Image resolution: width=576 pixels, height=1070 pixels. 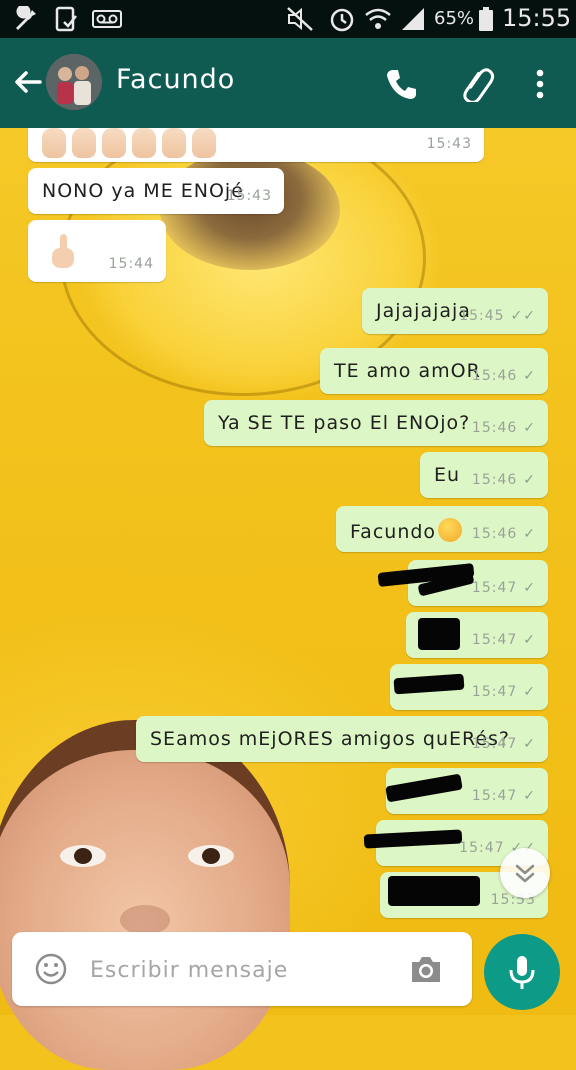 What do you see at coordinates (131, 264) in the screenshot?
I see `message-time: 15:44` at bounding box center [131, 264].